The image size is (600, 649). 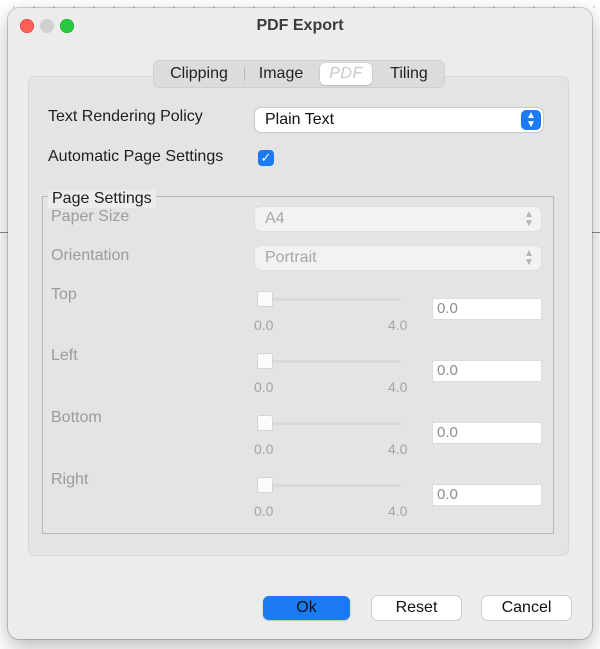 What do you see at coordinates (300, 119) in the screenshot?
I see `text-rendering-policy-value: Plain Text` at bounding box center [300, 119].